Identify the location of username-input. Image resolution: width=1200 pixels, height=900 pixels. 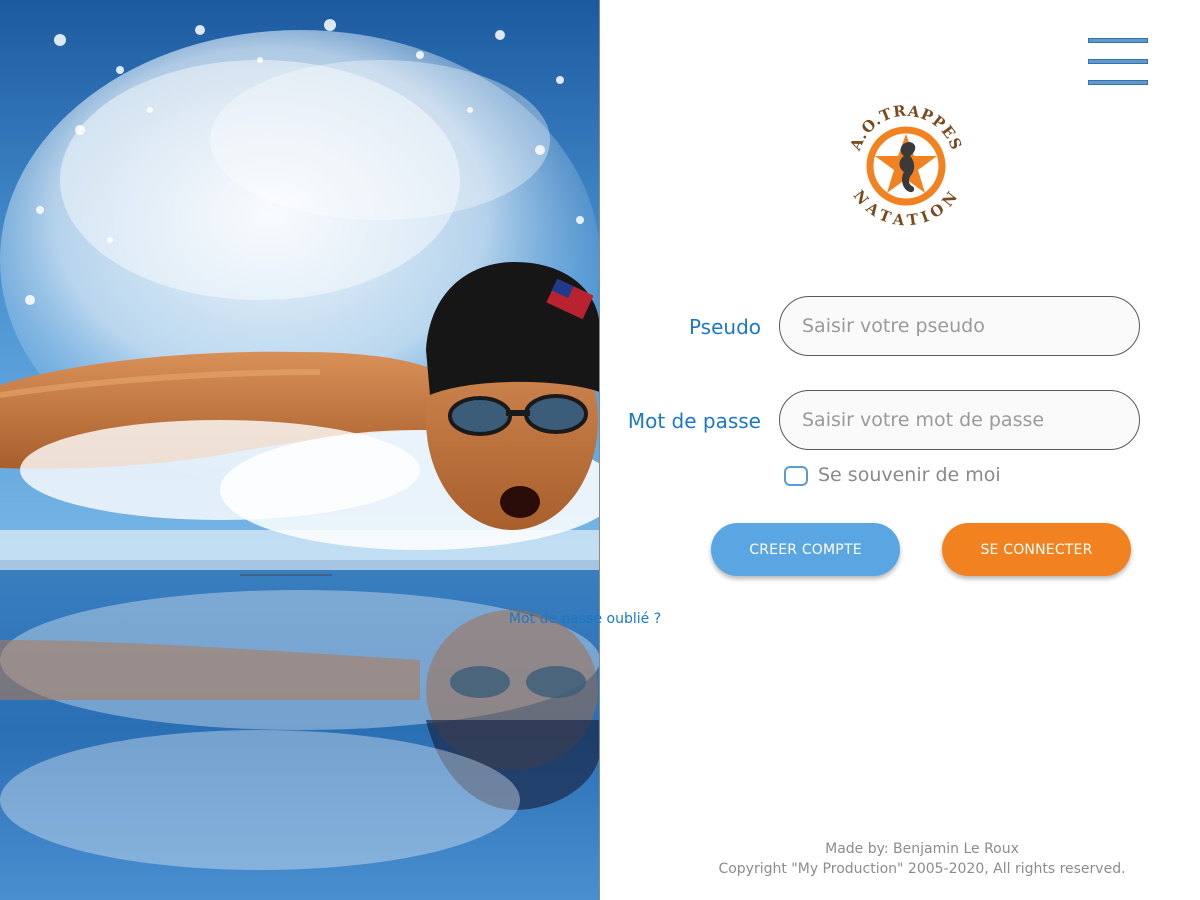
(959, 326).